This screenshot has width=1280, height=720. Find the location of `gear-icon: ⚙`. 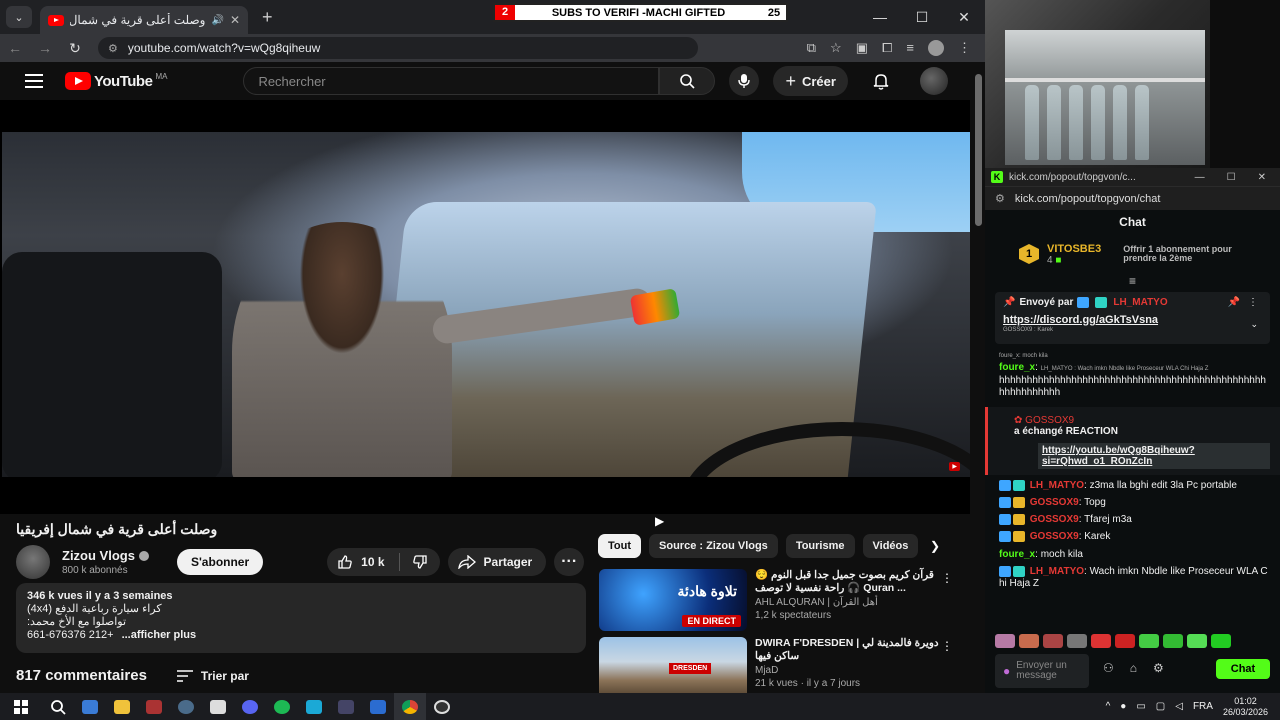

gear-icon: ⚙ is located at coordinates (1158, 668).